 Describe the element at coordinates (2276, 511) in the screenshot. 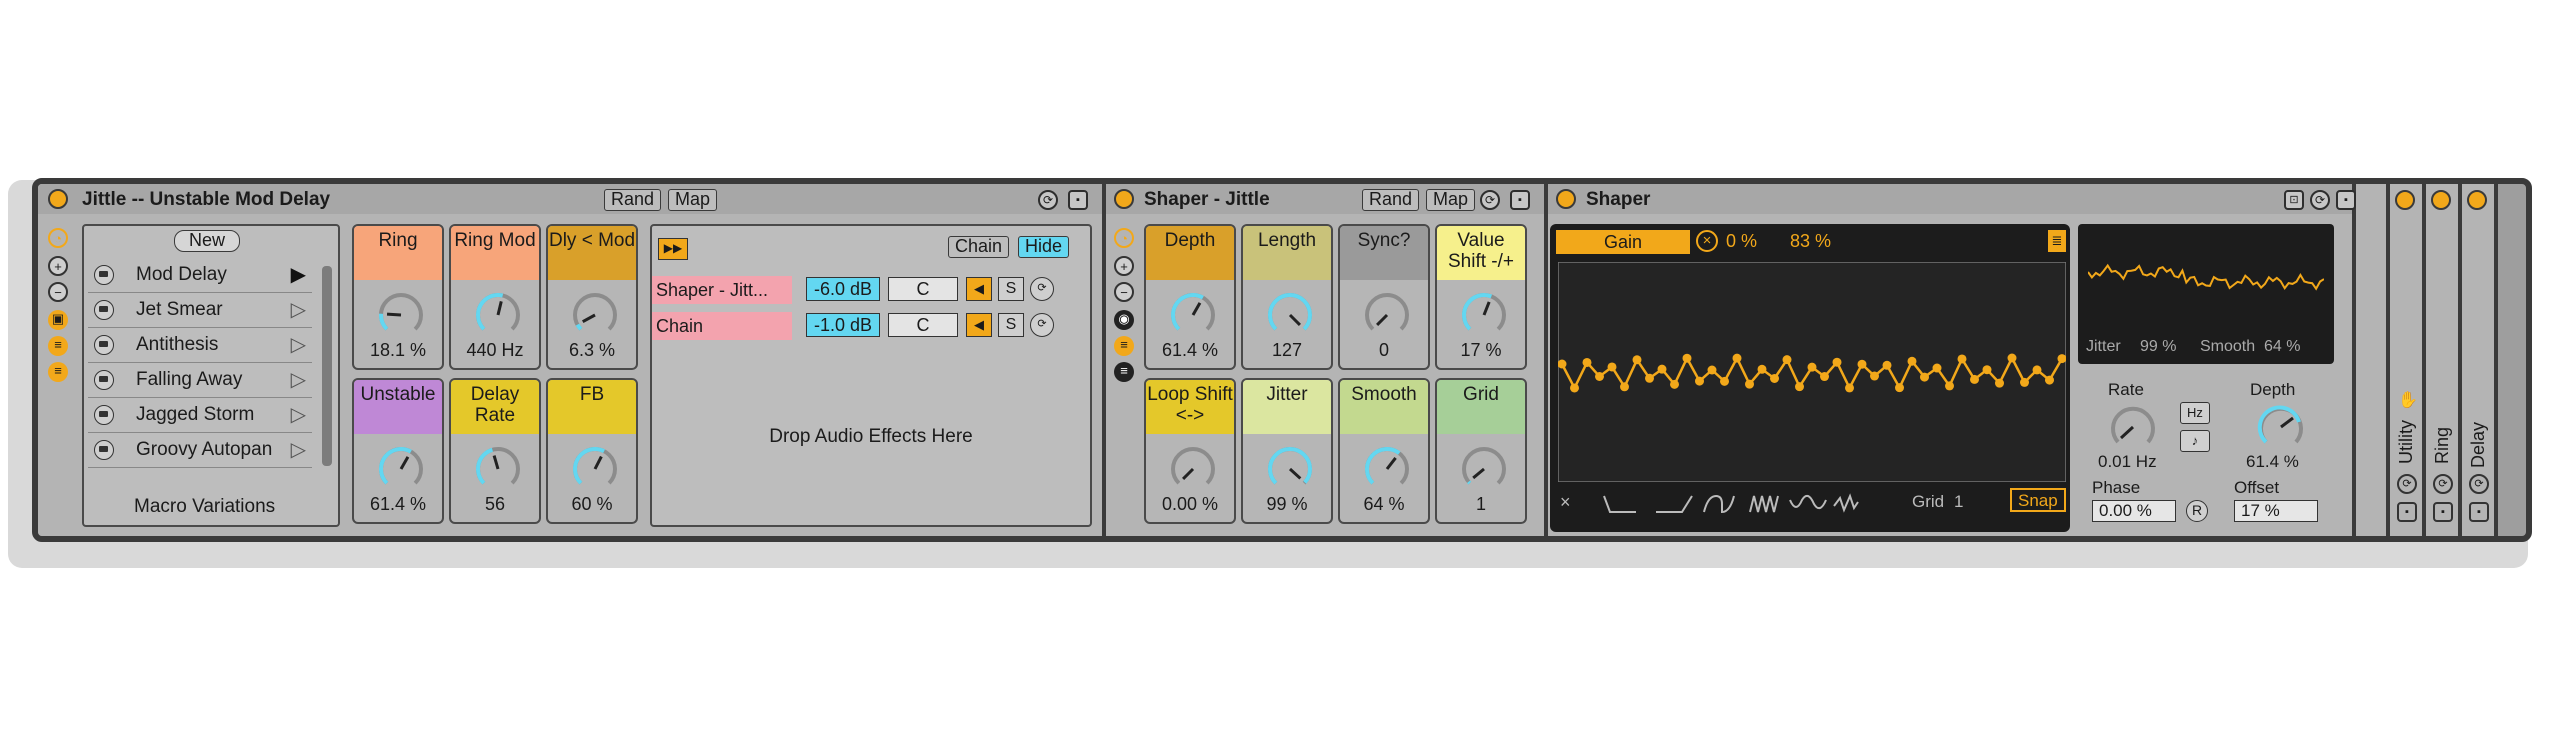

I see `offset-field: 17 %` at that location.